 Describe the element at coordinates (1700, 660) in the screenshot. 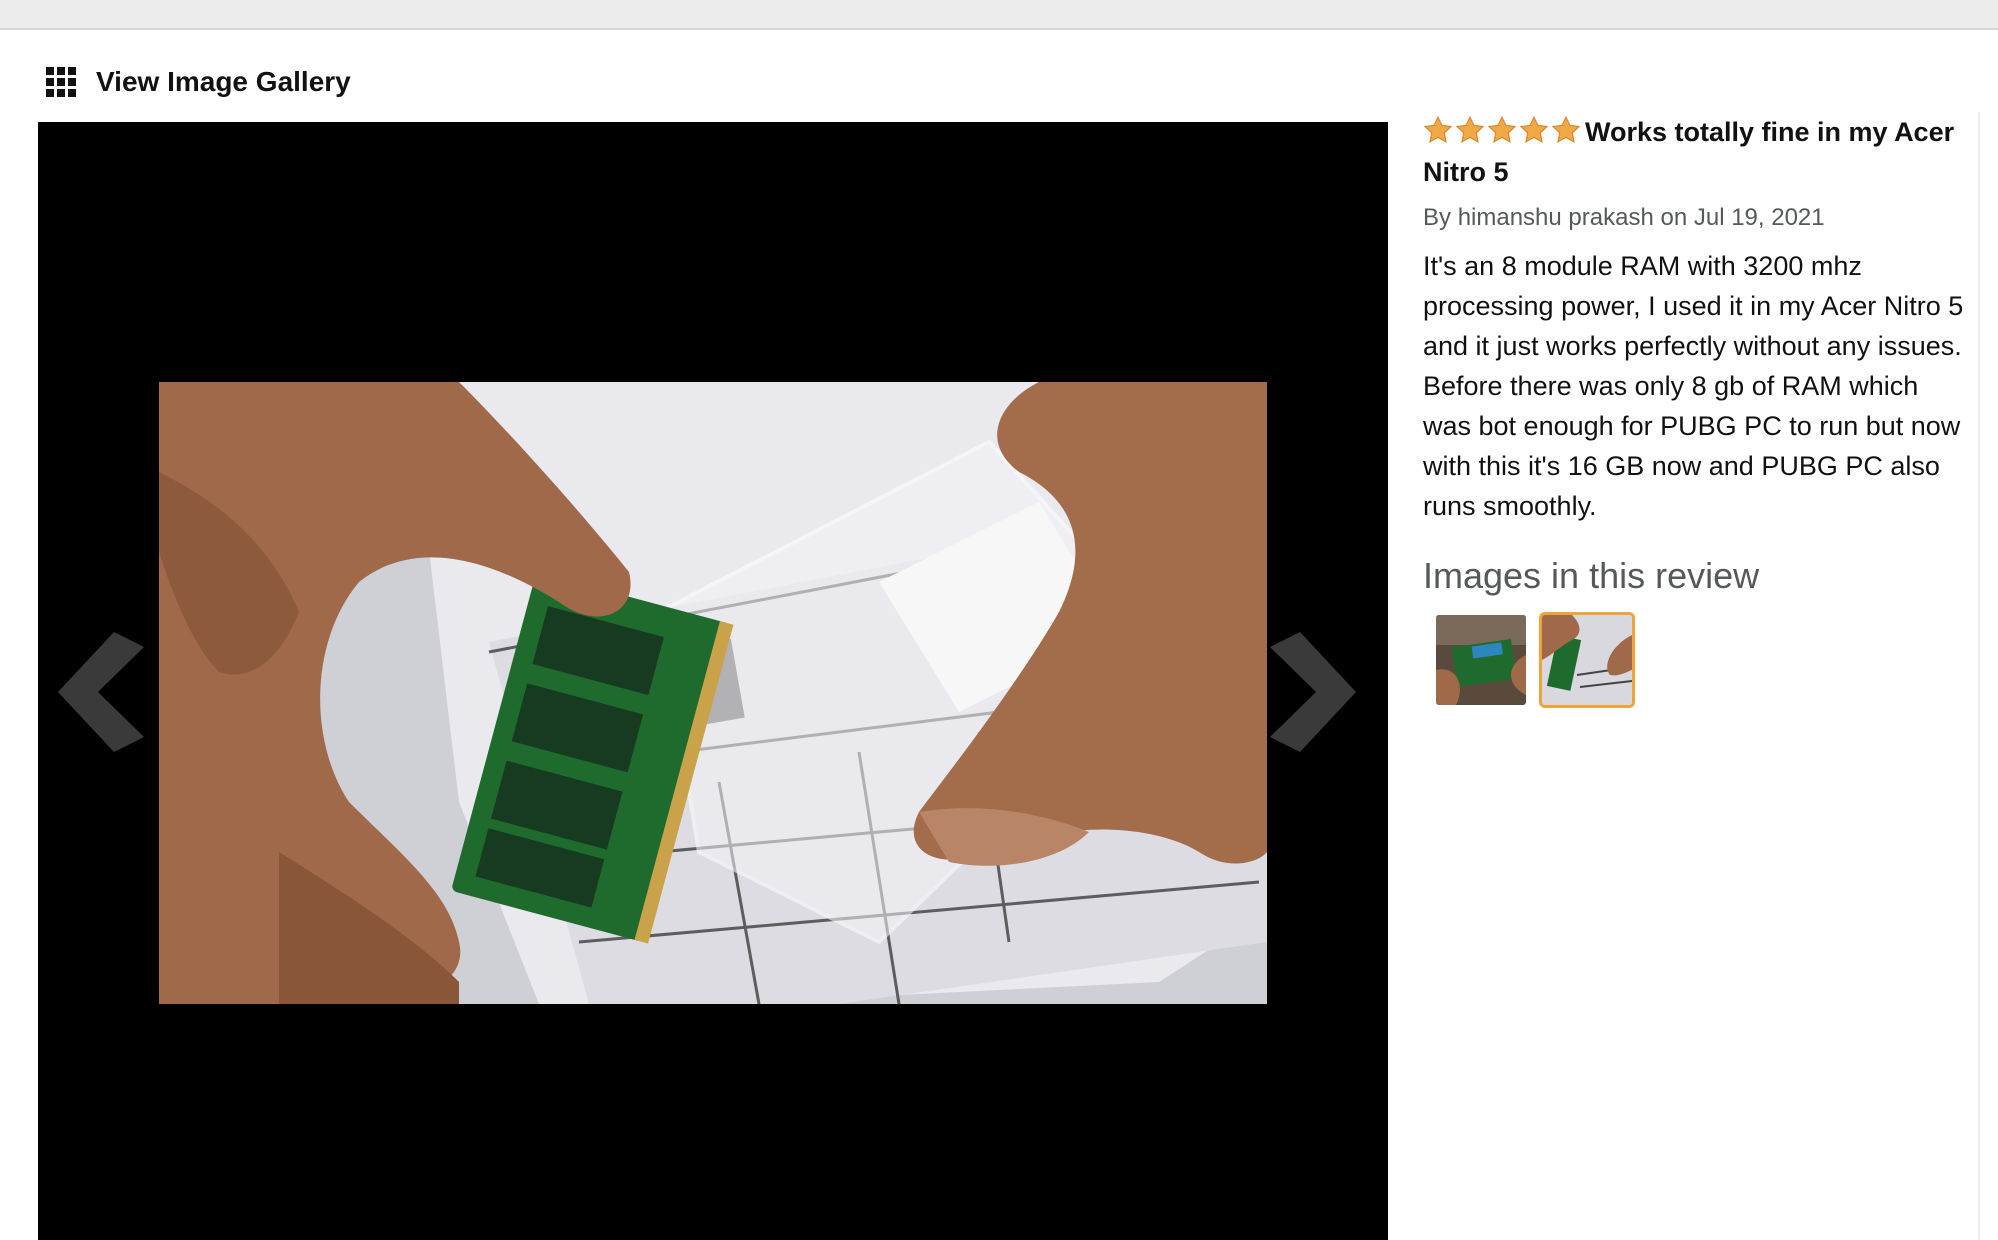

I see `review-thumbnails` at that location.